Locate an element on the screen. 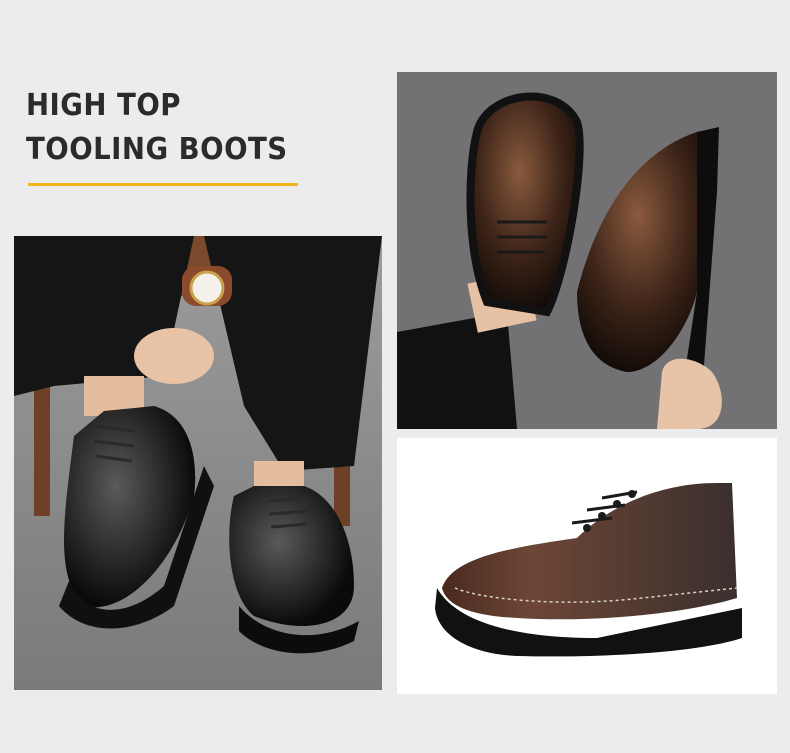 The width and height of the screenshot is (790, 753). heading-block: HIGH TOP TOOLING BOOTS is located at coordinates (166, 135).